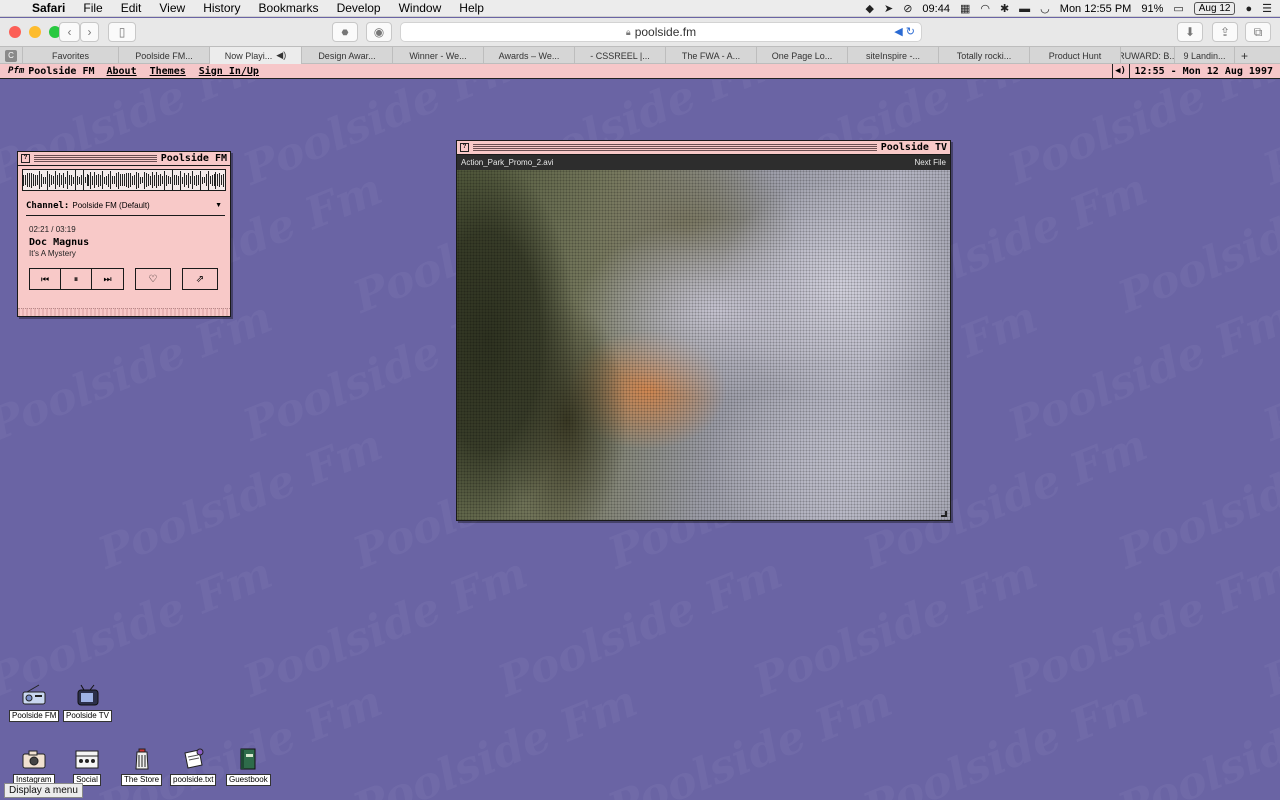 This screenshot has height=800, width=1280. What do you see at coordinates (125, 206) in the screenshot?
I see `channel-select: Channel: Poolside FM (Default) ▼` at bounding box center [125, 206].